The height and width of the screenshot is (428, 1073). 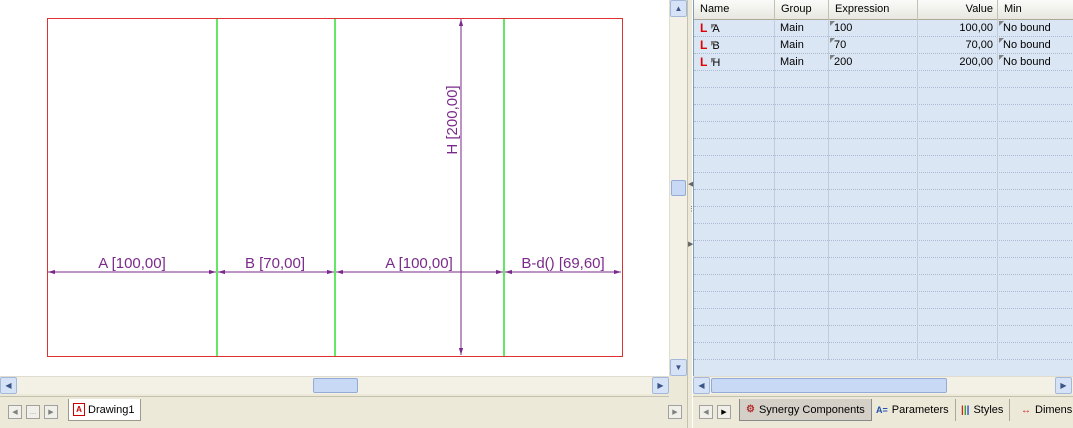 I want to click on canvas-vertical-scrollbar: ▲ ▼, so click(x=678, y=188).